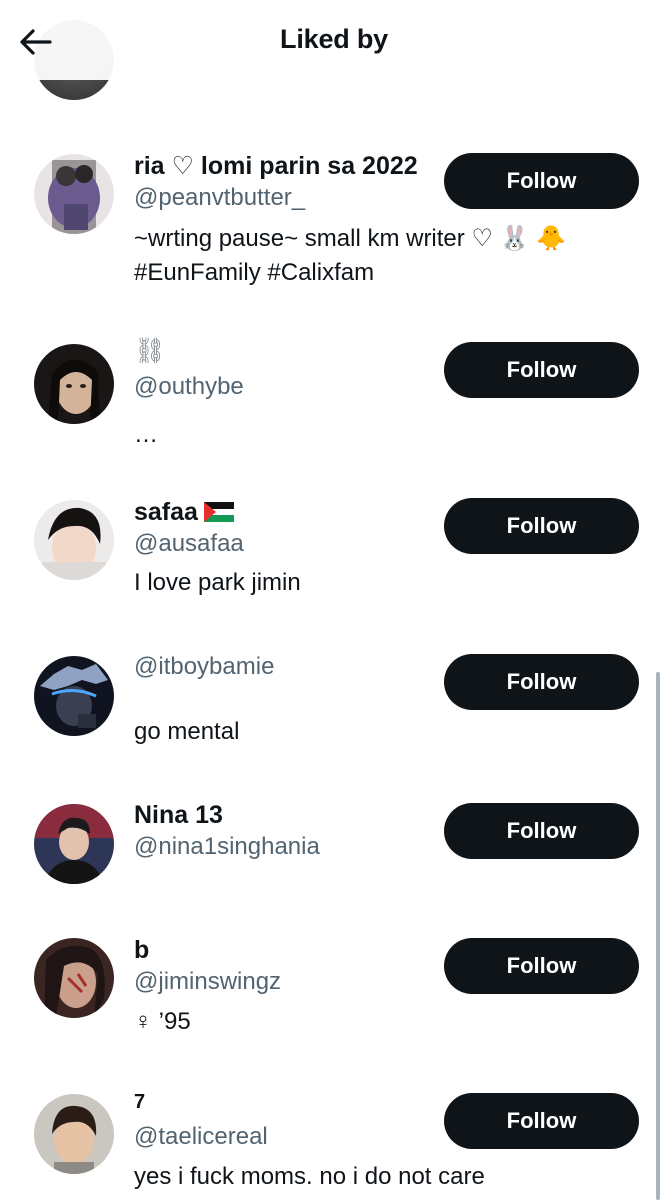  I want to click on header: Liked by, so click(334, 40).